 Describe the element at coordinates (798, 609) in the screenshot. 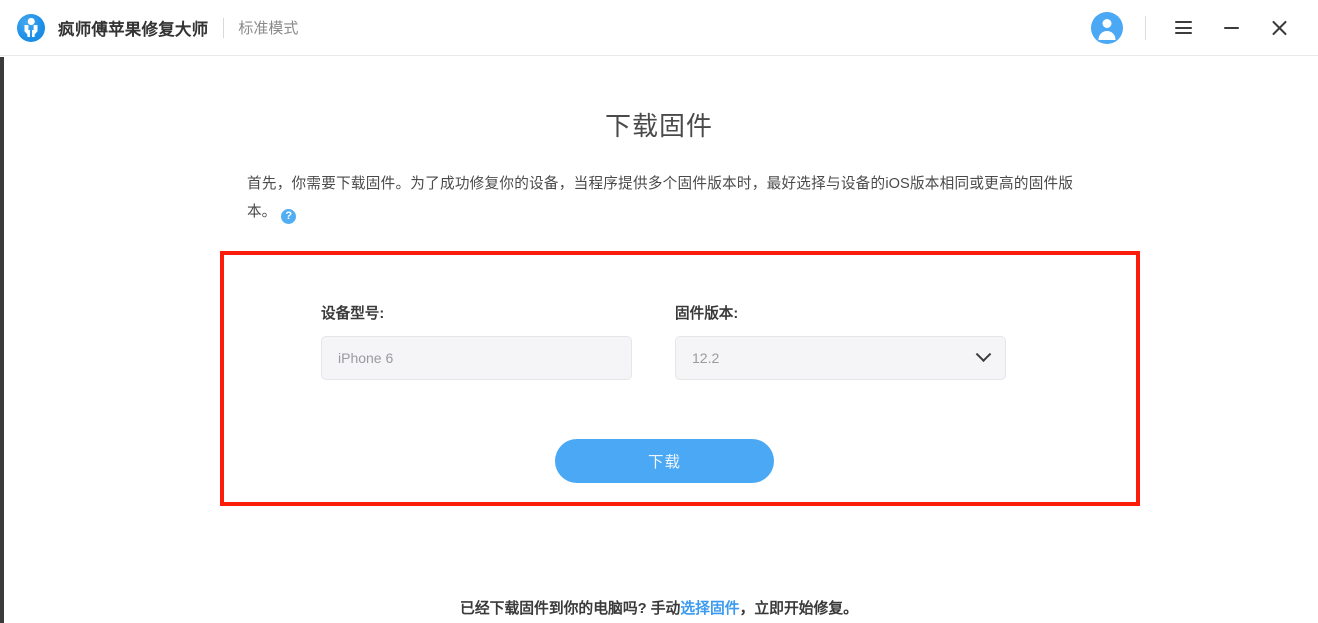

I see `note-suffix: ，立即开始修复。` at that location.